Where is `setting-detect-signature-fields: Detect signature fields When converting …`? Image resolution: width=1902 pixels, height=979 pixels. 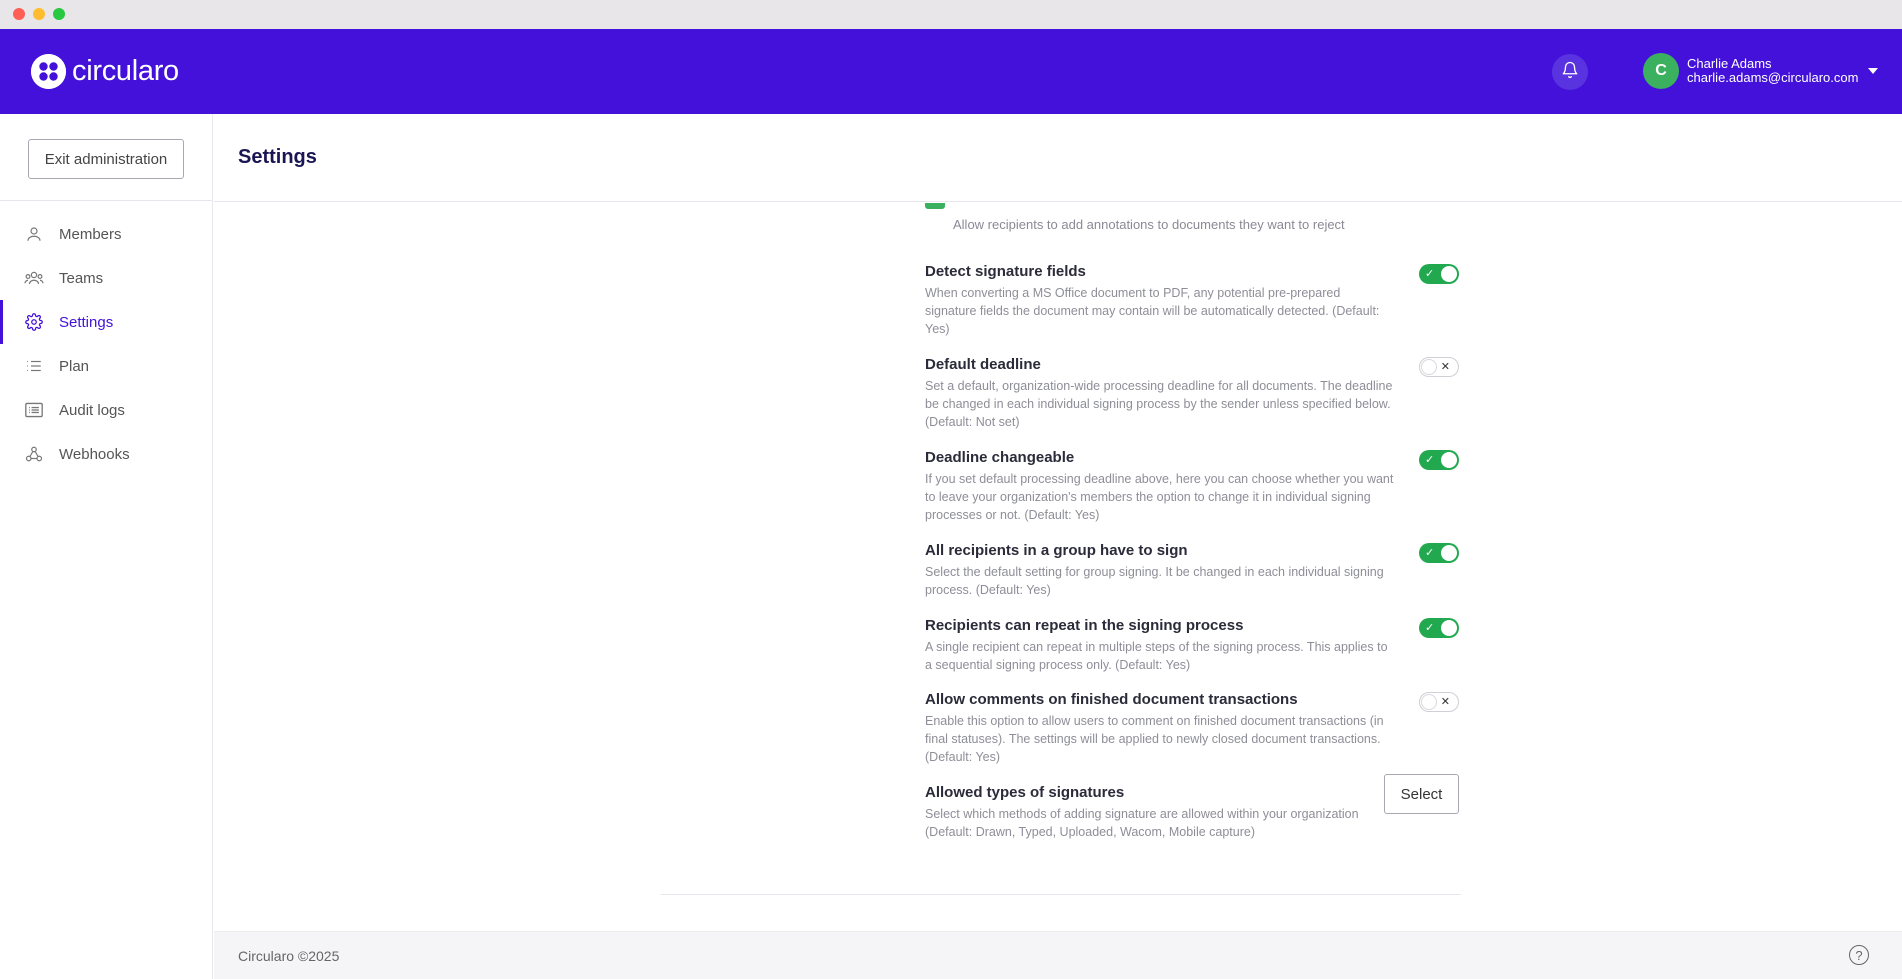 setting-detect-signature-fields: Detect signature fields When converting … is located at coordinates (1192, 300).